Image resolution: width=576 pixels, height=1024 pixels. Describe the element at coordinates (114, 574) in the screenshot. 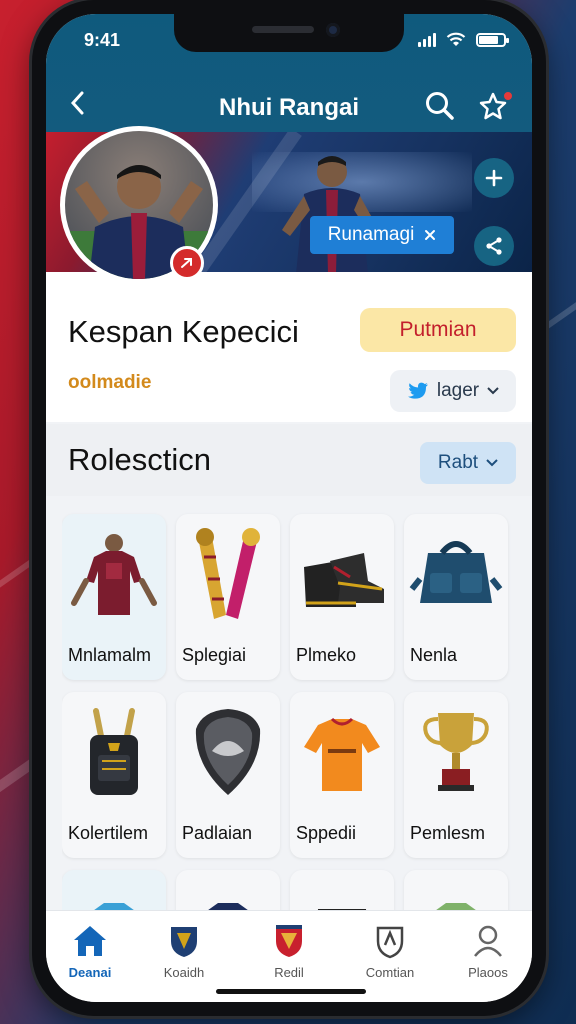

I see `jersey-icon` at that location.